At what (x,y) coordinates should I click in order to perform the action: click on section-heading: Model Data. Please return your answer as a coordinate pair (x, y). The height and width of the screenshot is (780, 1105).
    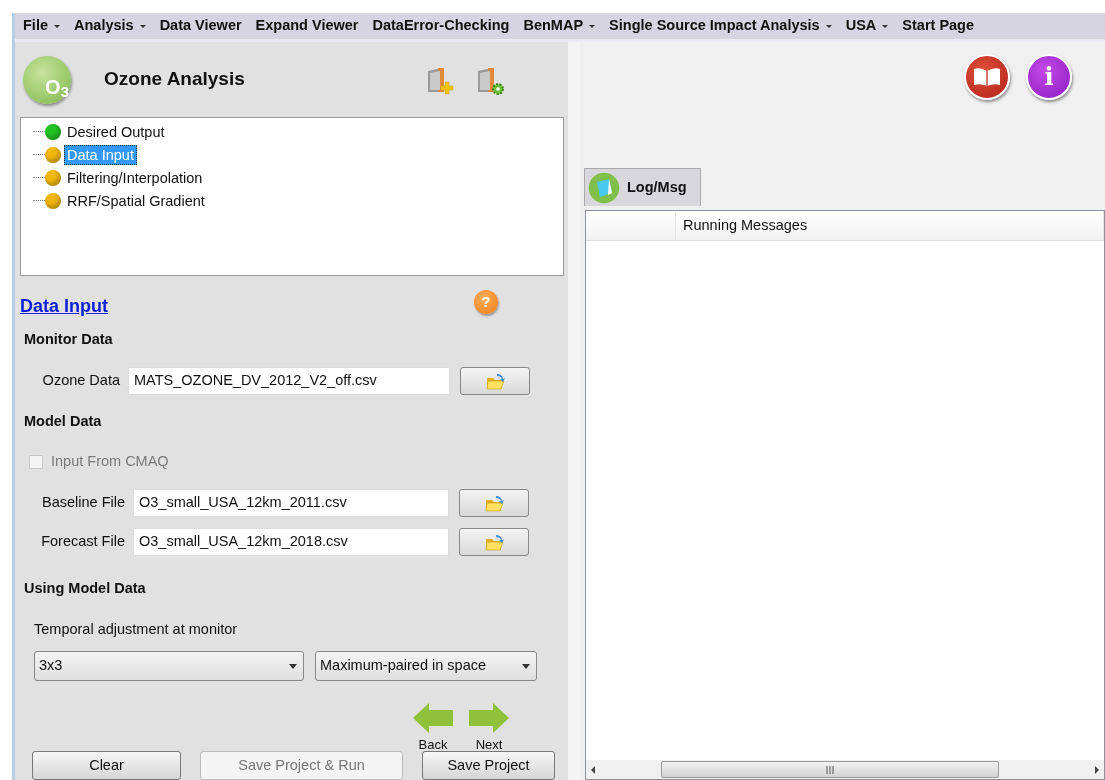
    Looking at the image, I should click on (63, 421).